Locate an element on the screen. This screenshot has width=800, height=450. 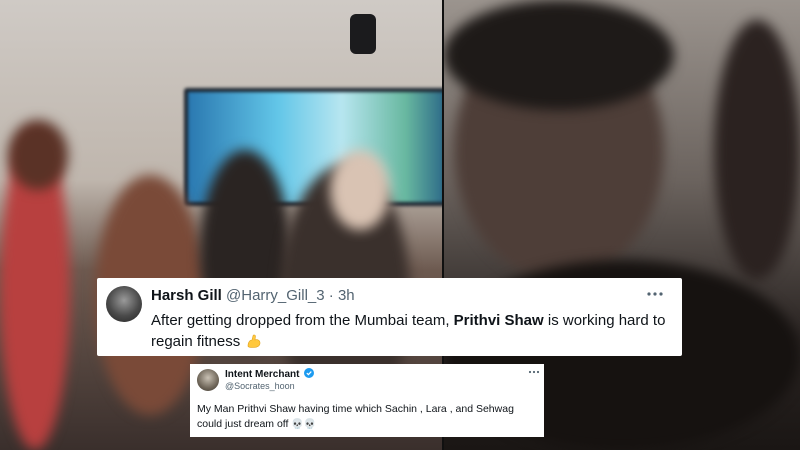
tweet-author: Harsh Gill @Harry_Gill_3 · 3h is located at coordinates (253, 295).